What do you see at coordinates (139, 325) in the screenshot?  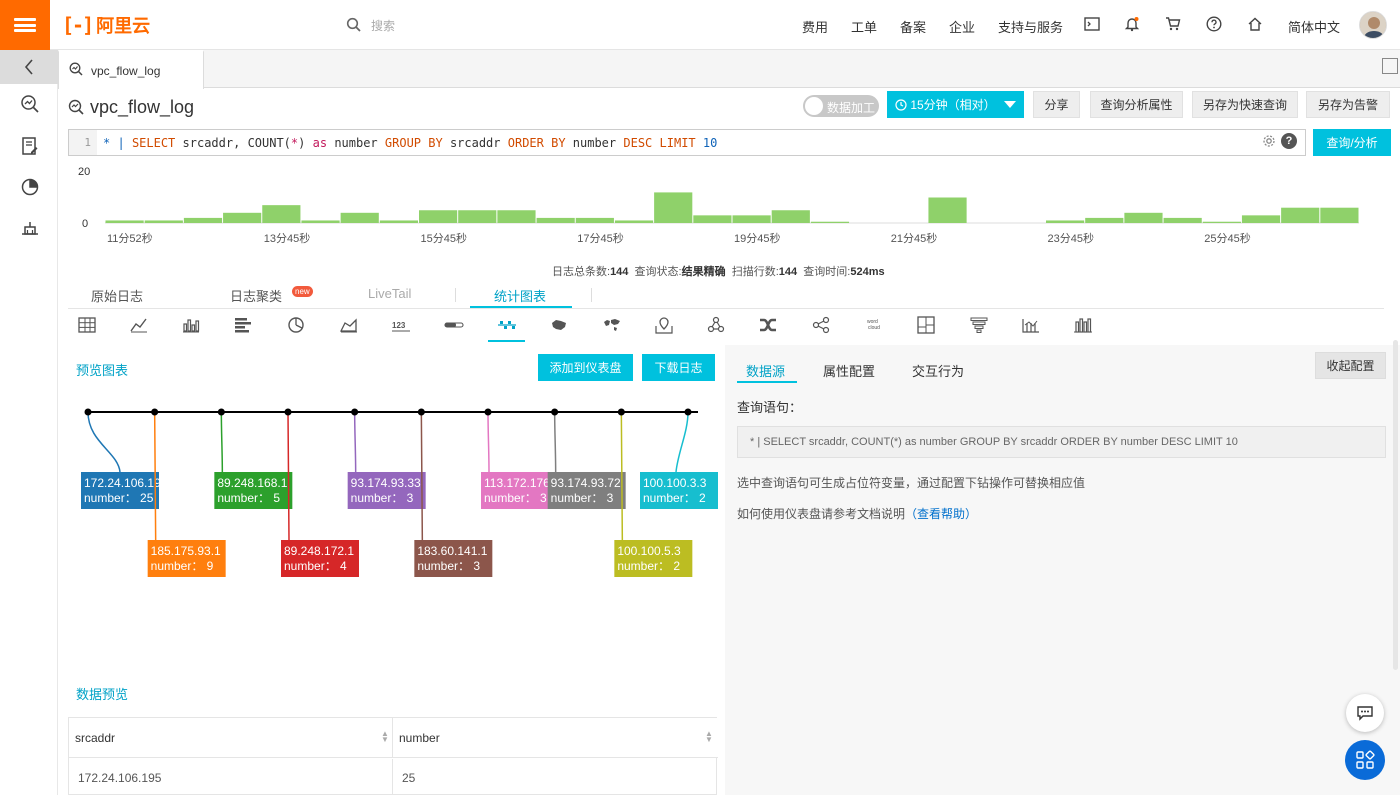 I see `line-chart-icon` at bounding box center [139, 325].